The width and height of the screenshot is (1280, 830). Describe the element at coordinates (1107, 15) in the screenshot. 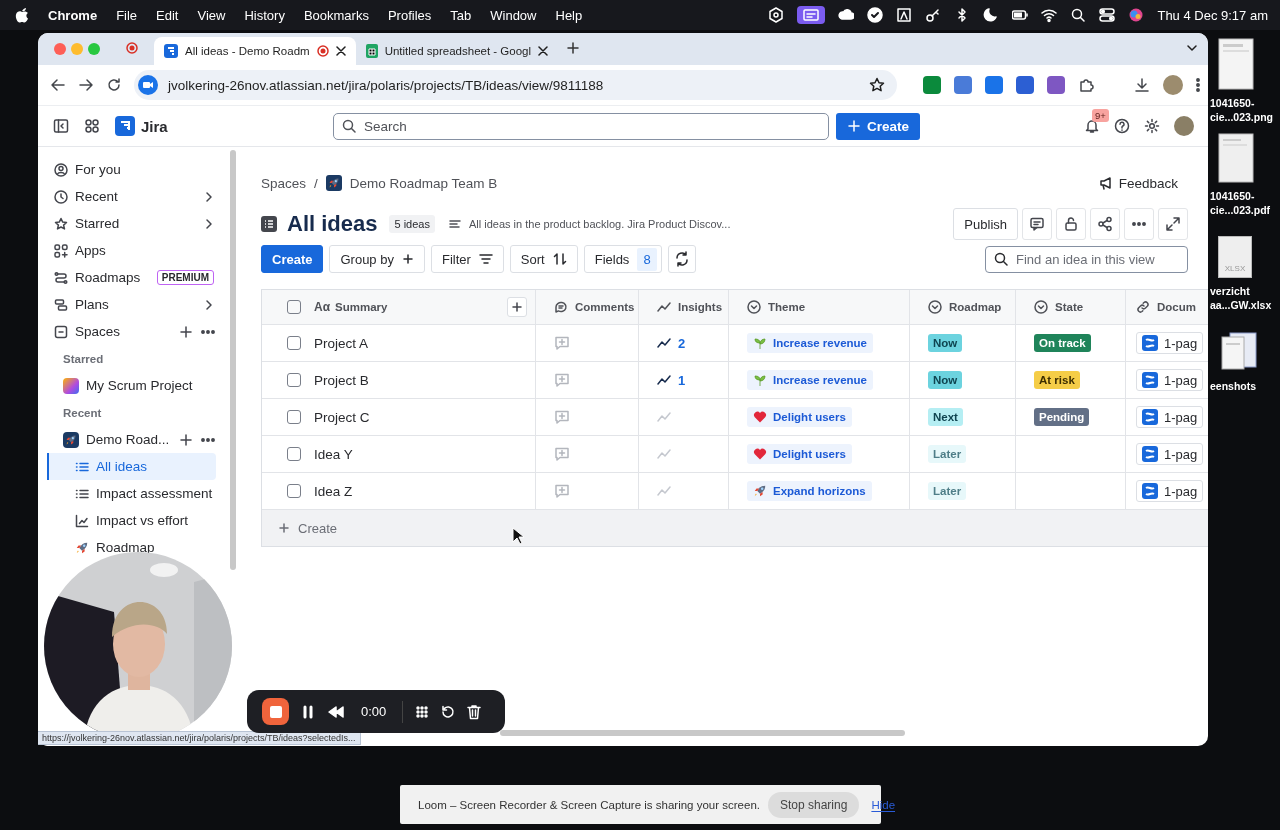

I see `control-center-icon` at that location.